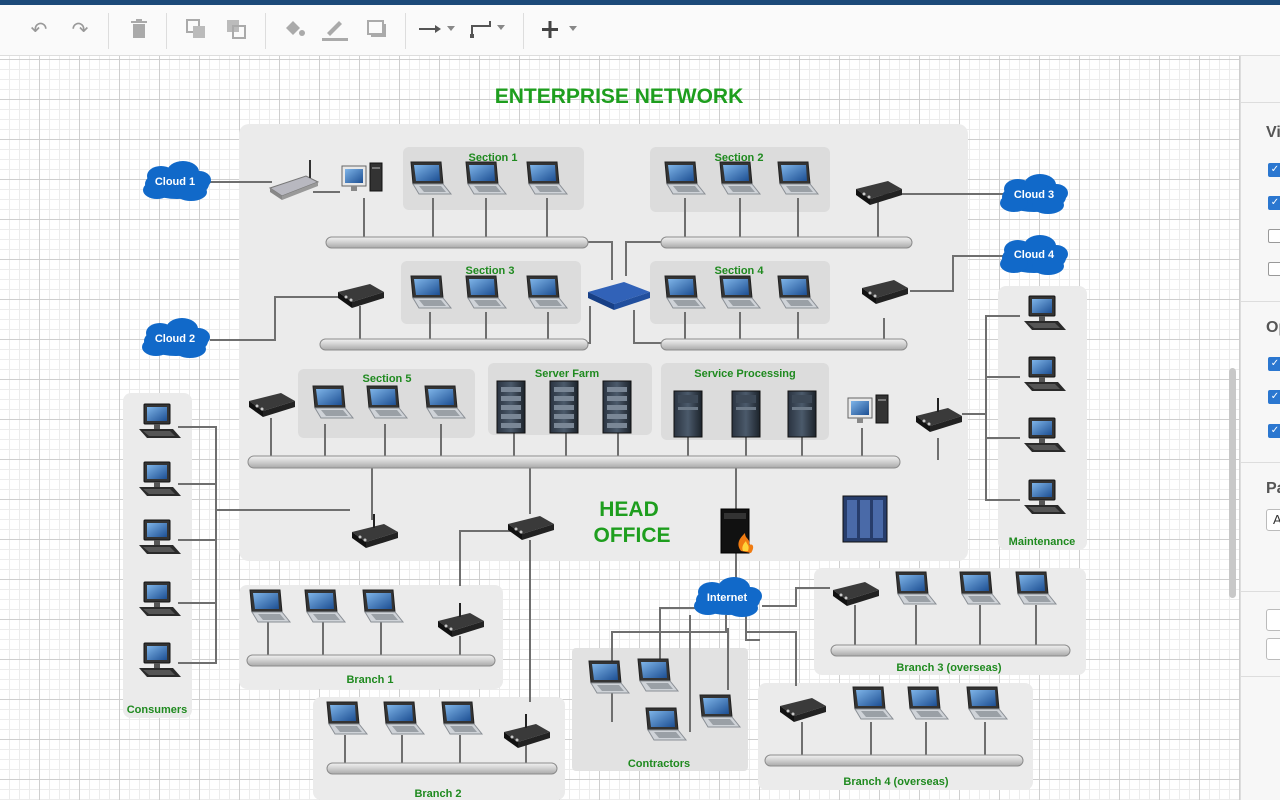 This screenshot has width=1280, height=805. Describe the element at coordinates (369, 680) in the screenshot. I see `branch1-label: Branch 1` at that location.